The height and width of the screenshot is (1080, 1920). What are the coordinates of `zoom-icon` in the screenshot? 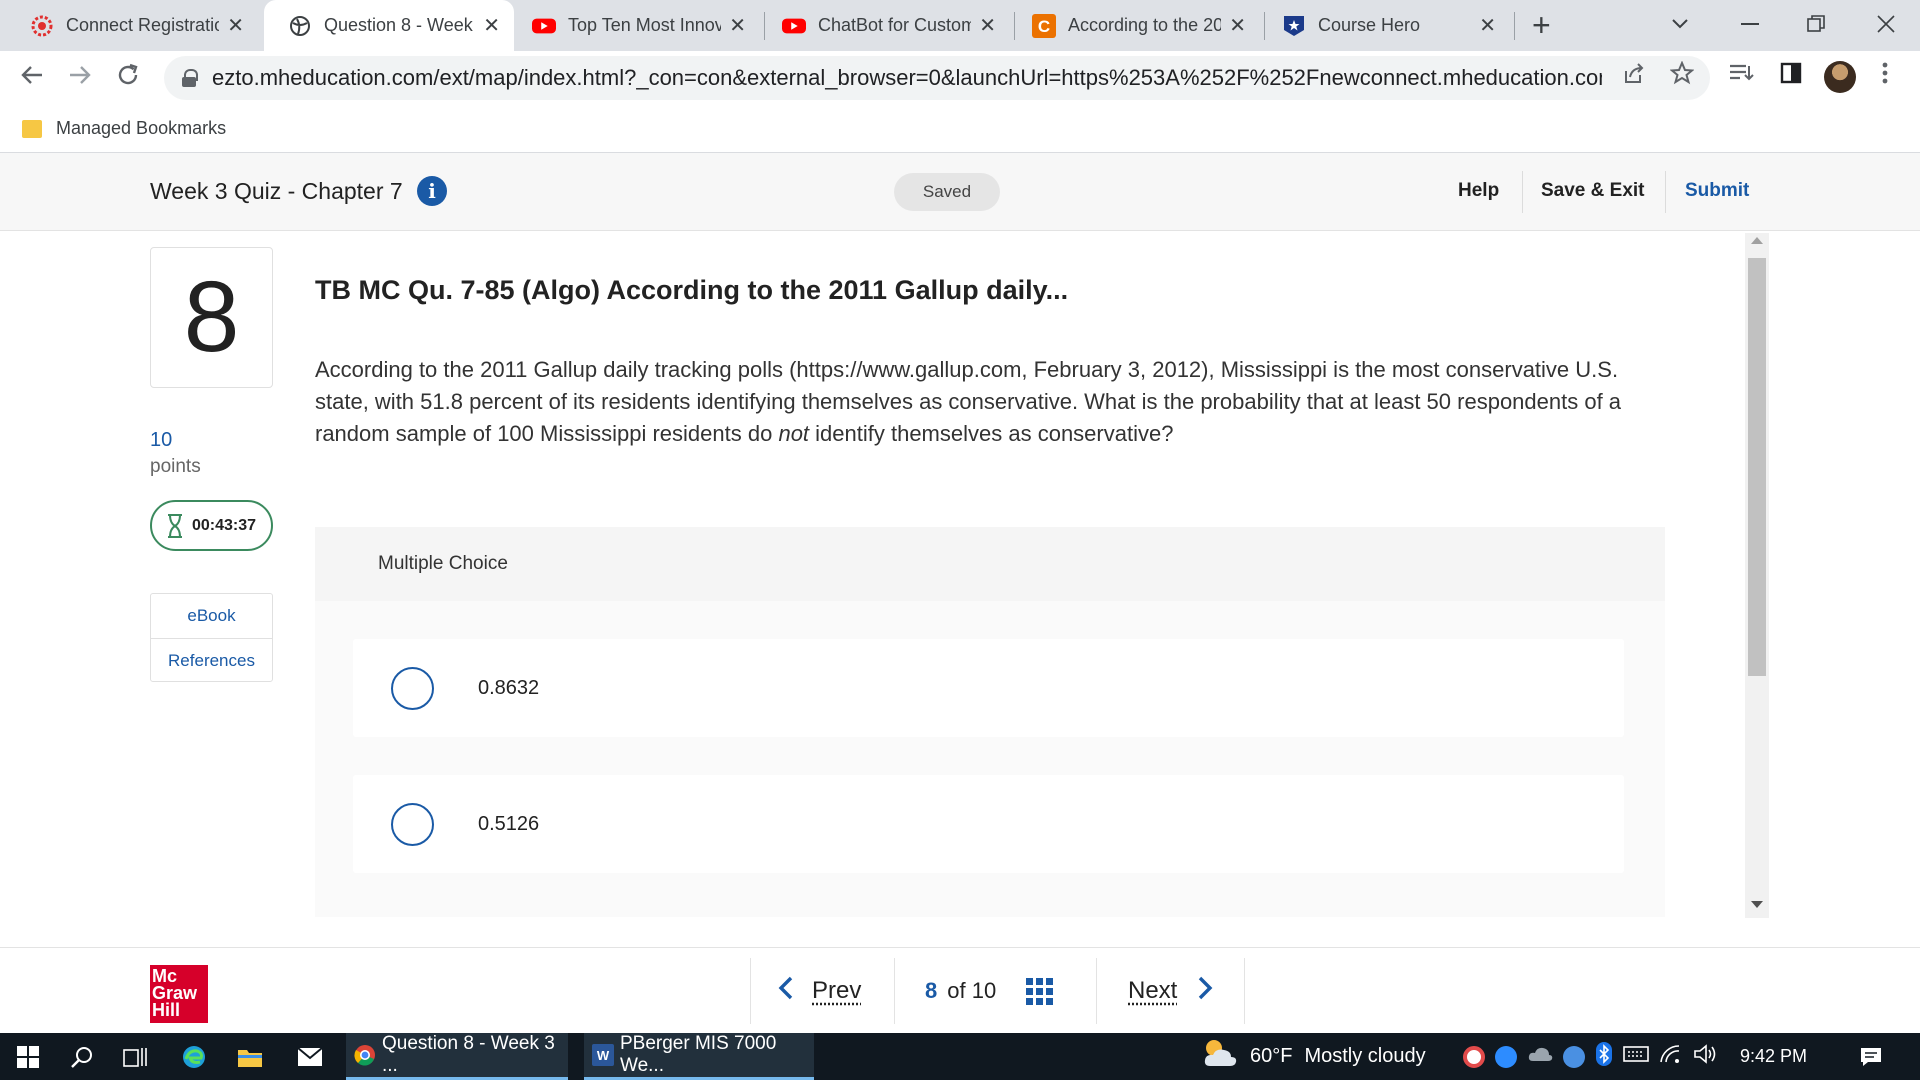 It's located at (1506, 1056).